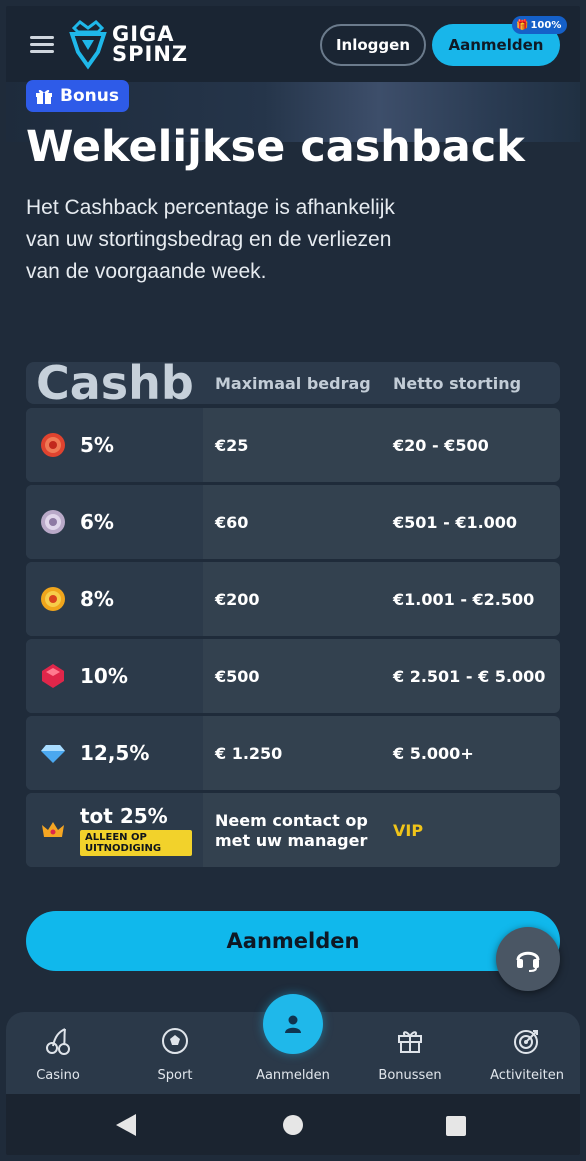 The height and width of the screenshot is (1161, 586). I want to click on soccer-ball-icon, so click(175, 1041).